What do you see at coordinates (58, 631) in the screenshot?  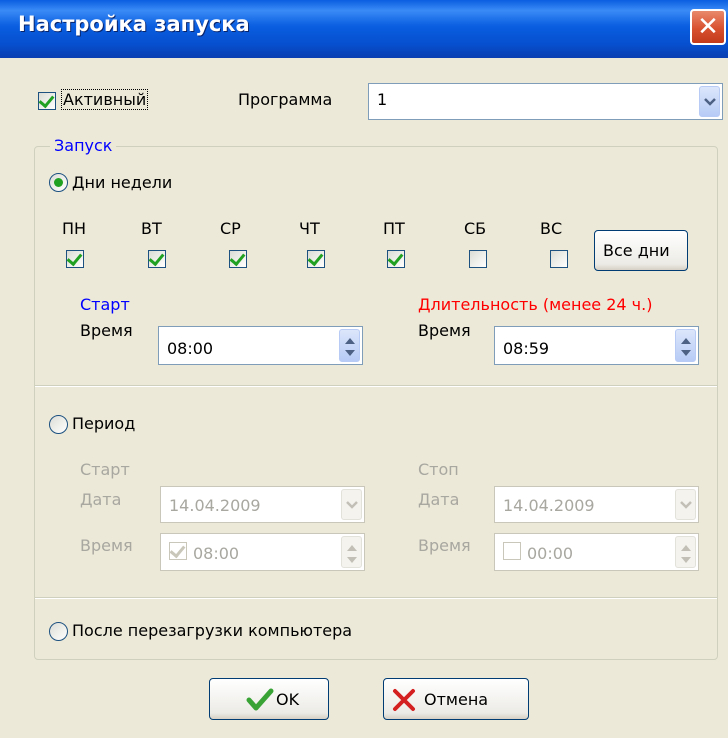 I see `reboot-radio` at bounding box center [58, 631].